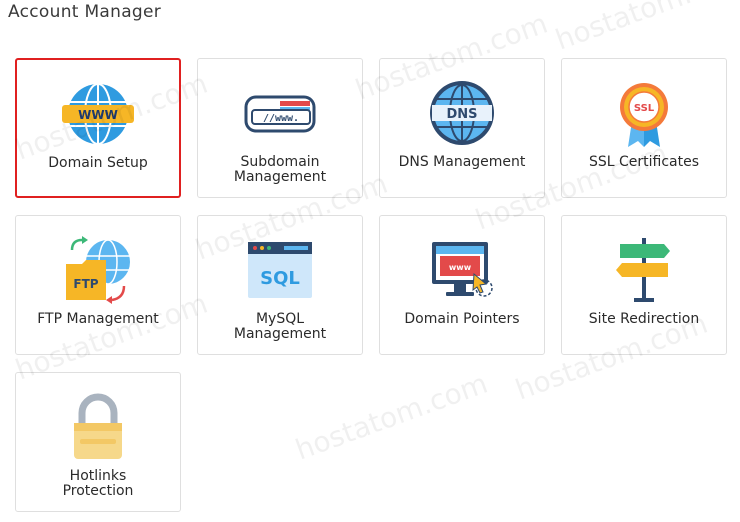 The image size is (740, 522). I want to click on page-title: Account Manager, so click(85, 12).